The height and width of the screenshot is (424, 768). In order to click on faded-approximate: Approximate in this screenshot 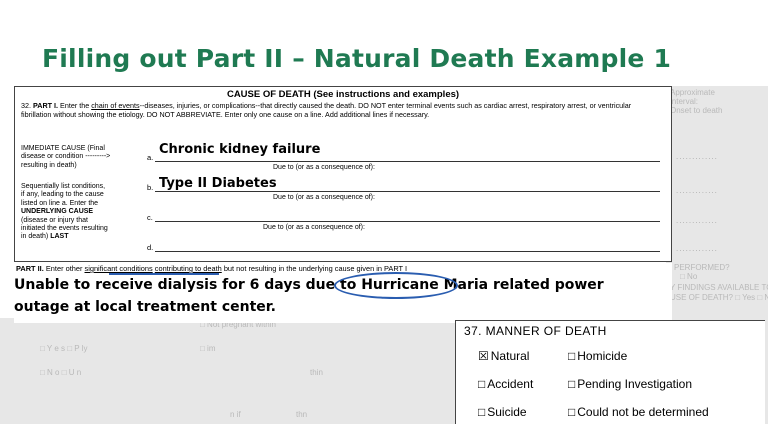, I will do `click(692, 92)`.